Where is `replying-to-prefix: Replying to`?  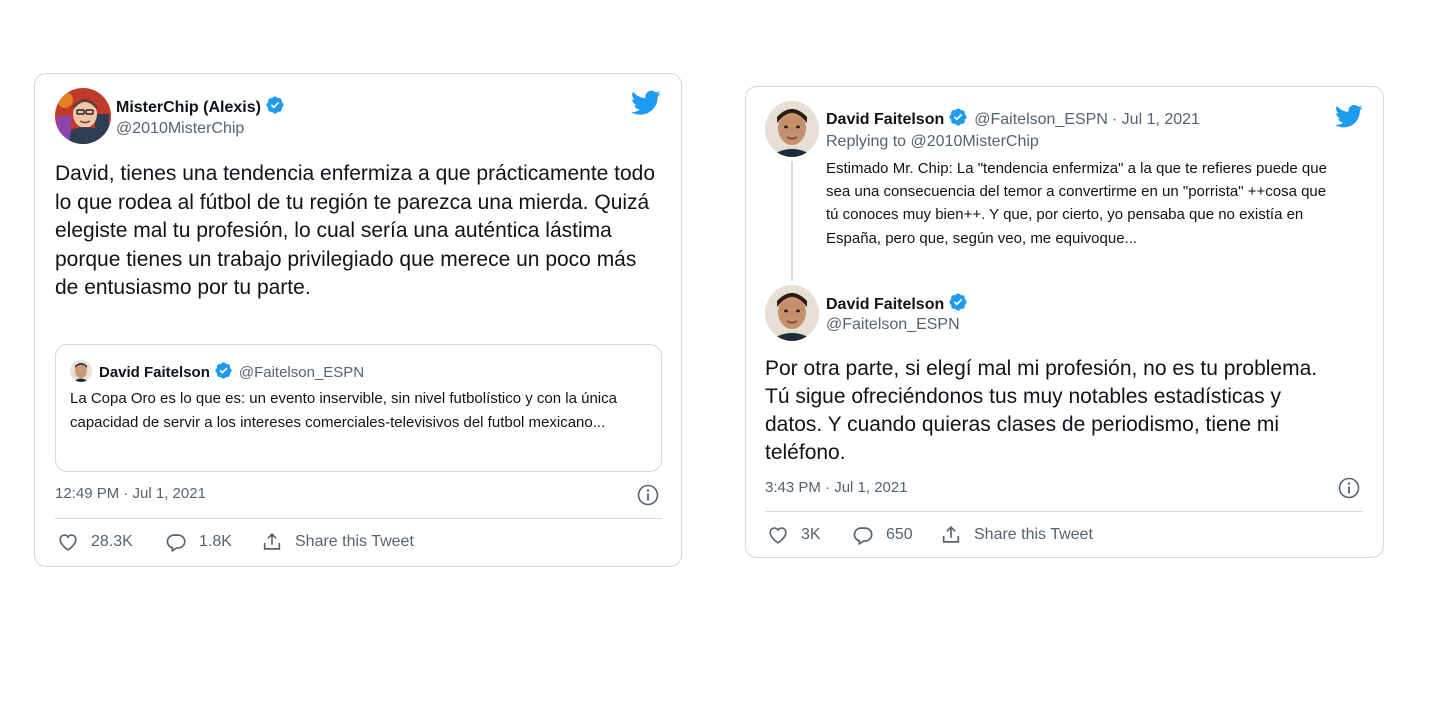
replying-to-prefix: Replying to is located at coordinates (866, 141).